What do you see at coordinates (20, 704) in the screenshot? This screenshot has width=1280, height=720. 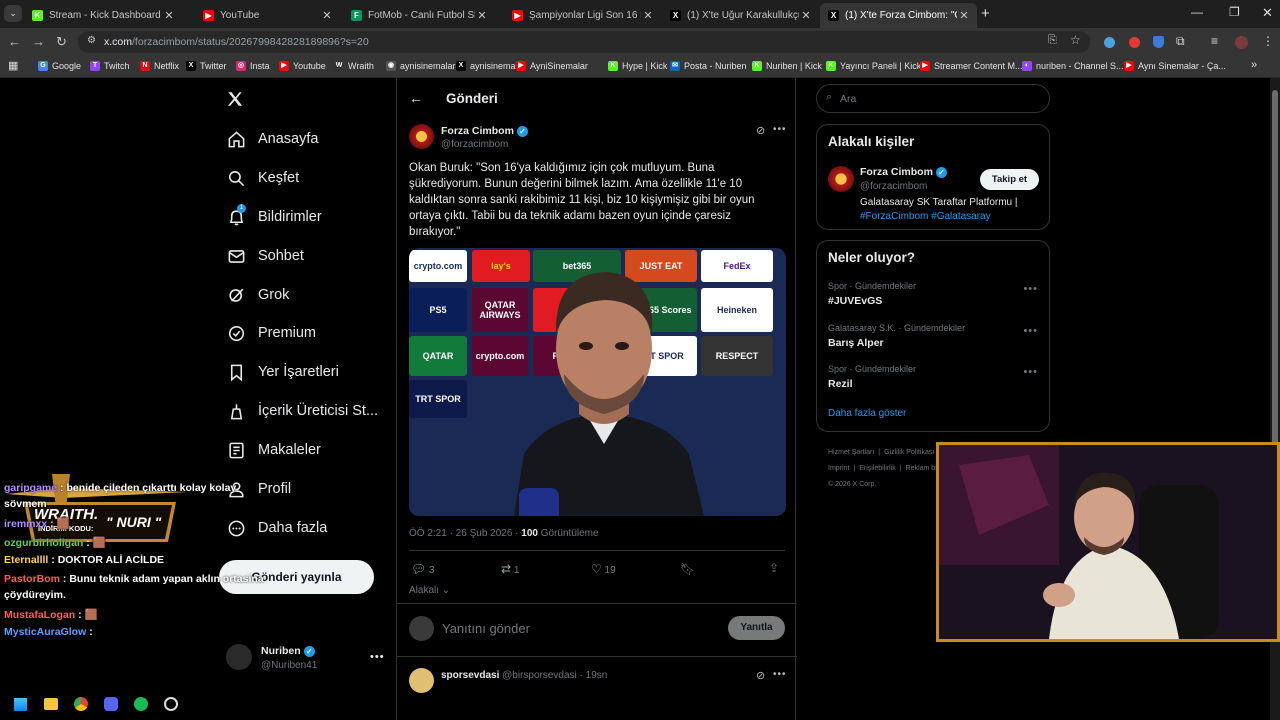 I see `windows-start-icon` at bounding box center [20, 704].